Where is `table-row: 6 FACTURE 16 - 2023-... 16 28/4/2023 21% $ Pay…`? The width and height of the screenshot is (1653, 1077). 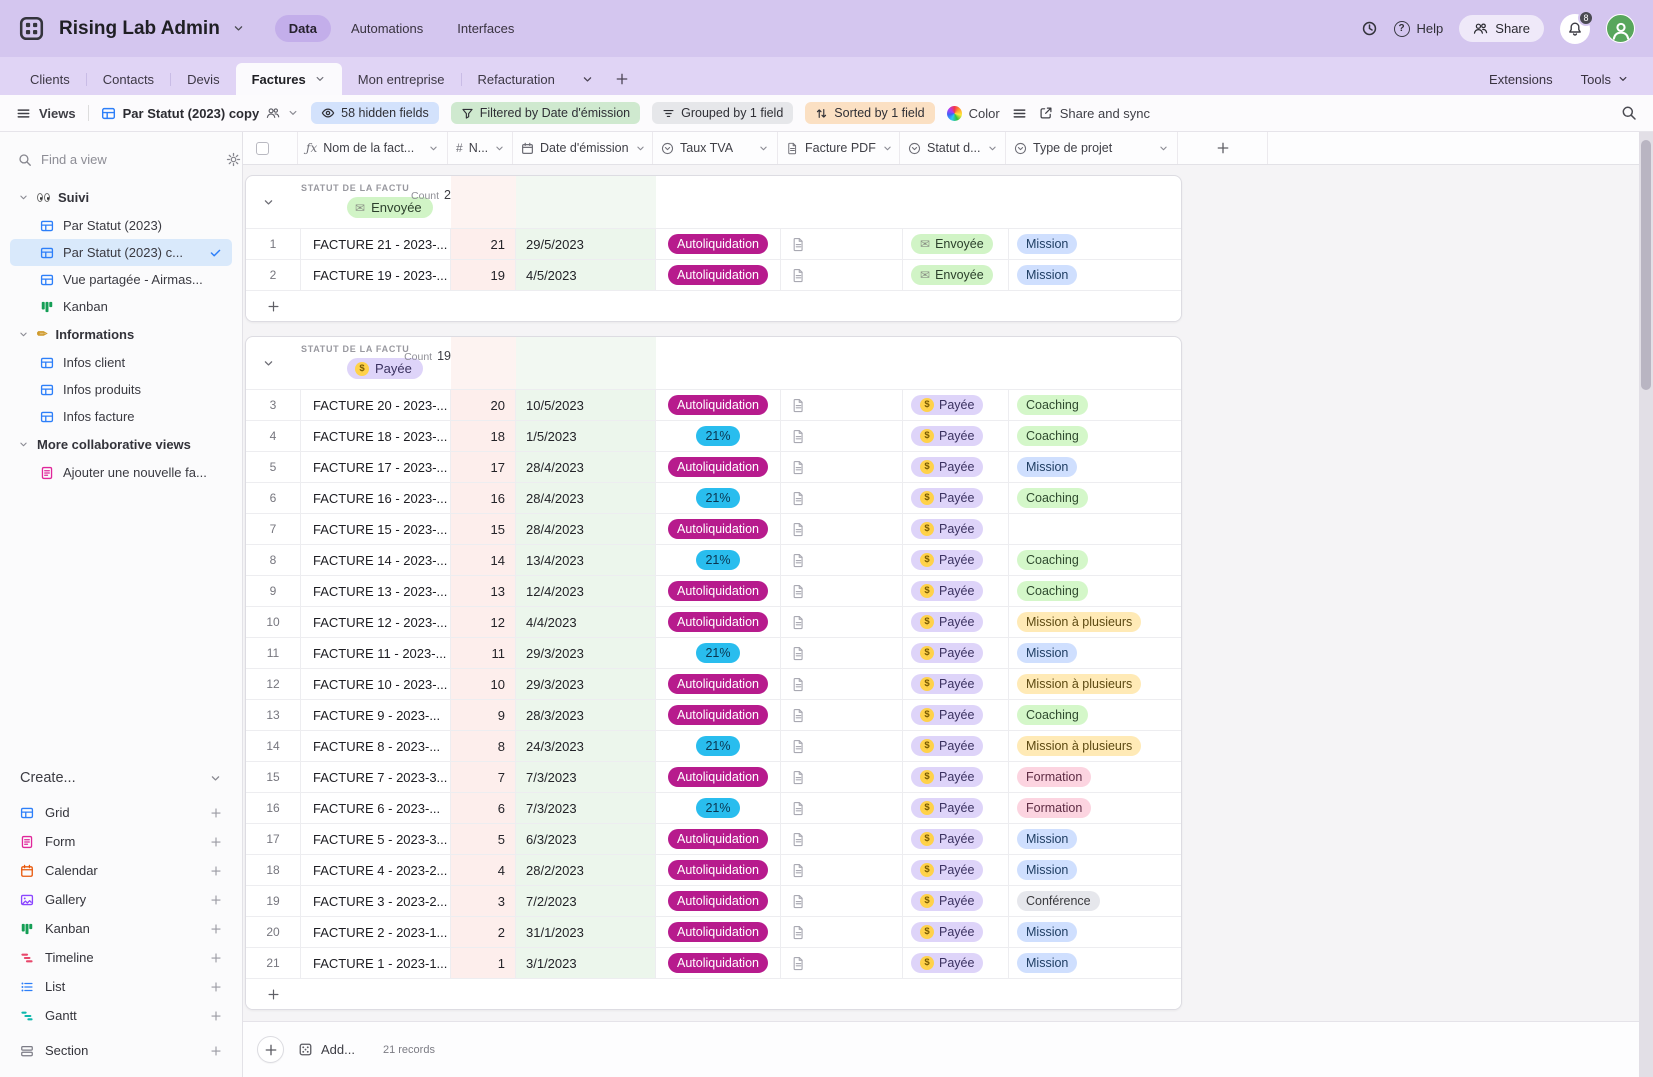 table-row: 6 FACTURE 16 - 2023-... 16 28/4/2023 21% $ Pay… is located at coordinates (713, 497).